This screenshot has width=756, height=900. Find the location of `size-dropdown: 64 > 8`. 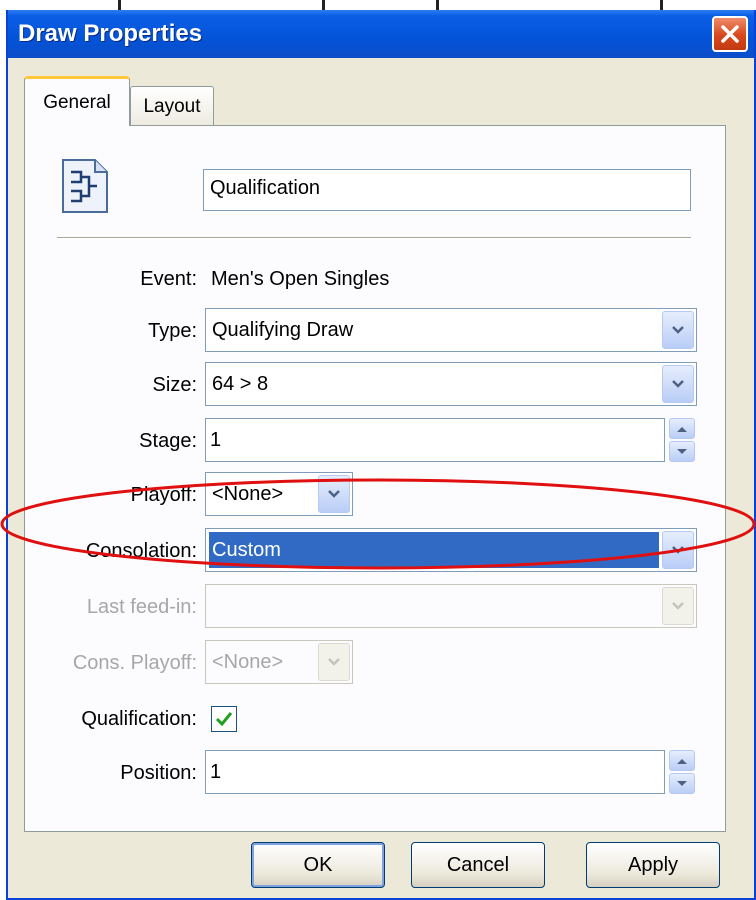

size-dropdown: 64 > 8 is located at coordinates (451, 384).